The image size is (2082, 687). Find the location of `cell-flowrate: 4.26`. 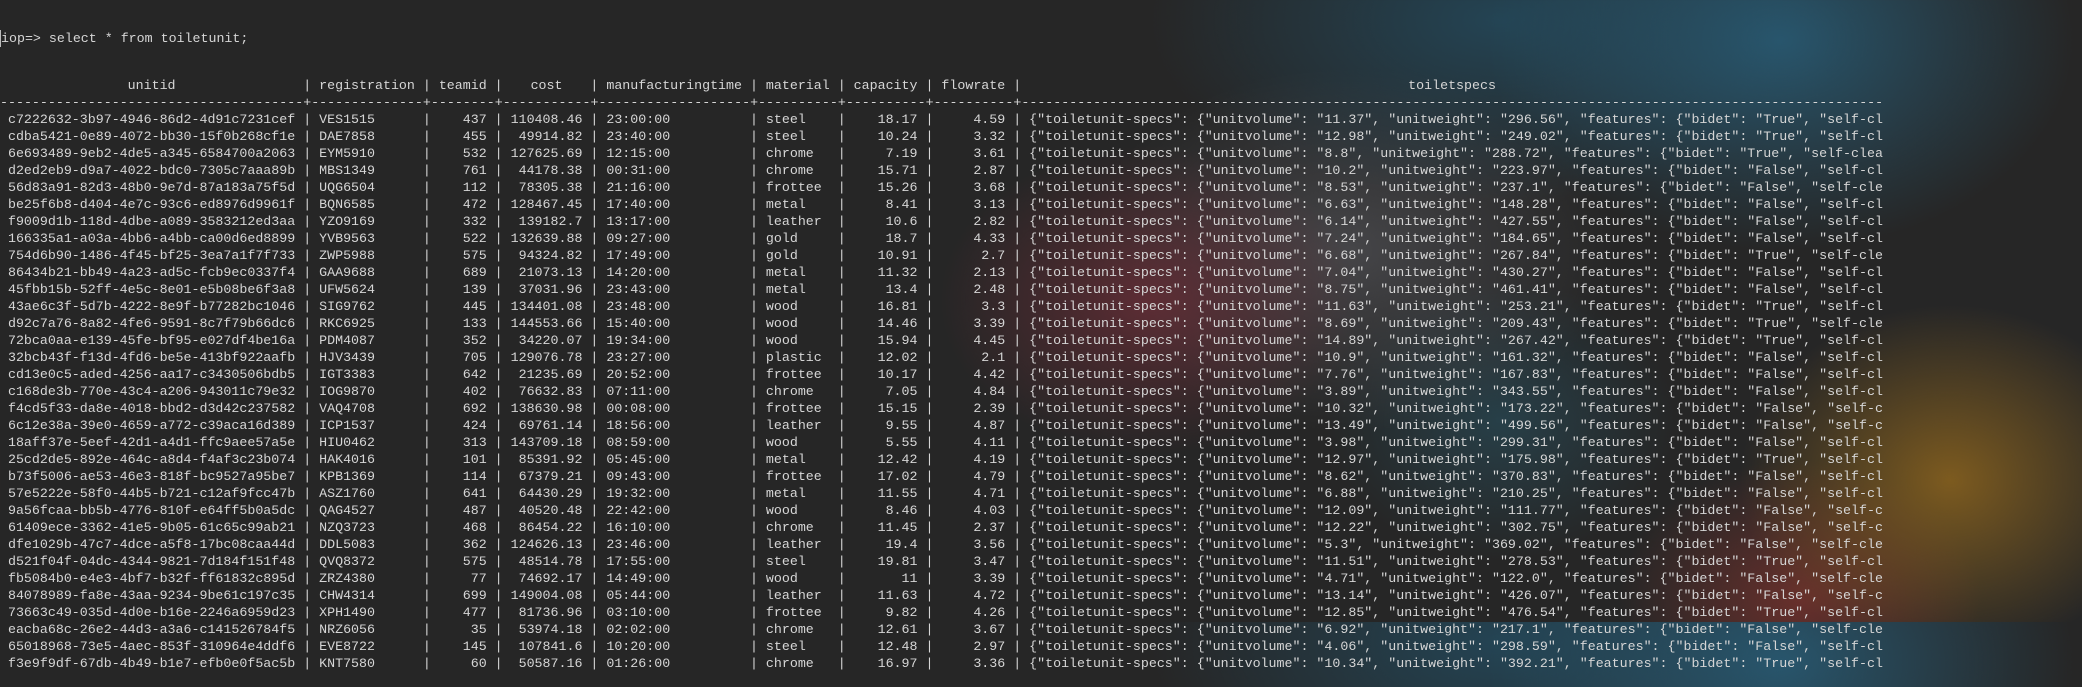

cell-flowrate: 4.26 is located at coordinates (989, 612).